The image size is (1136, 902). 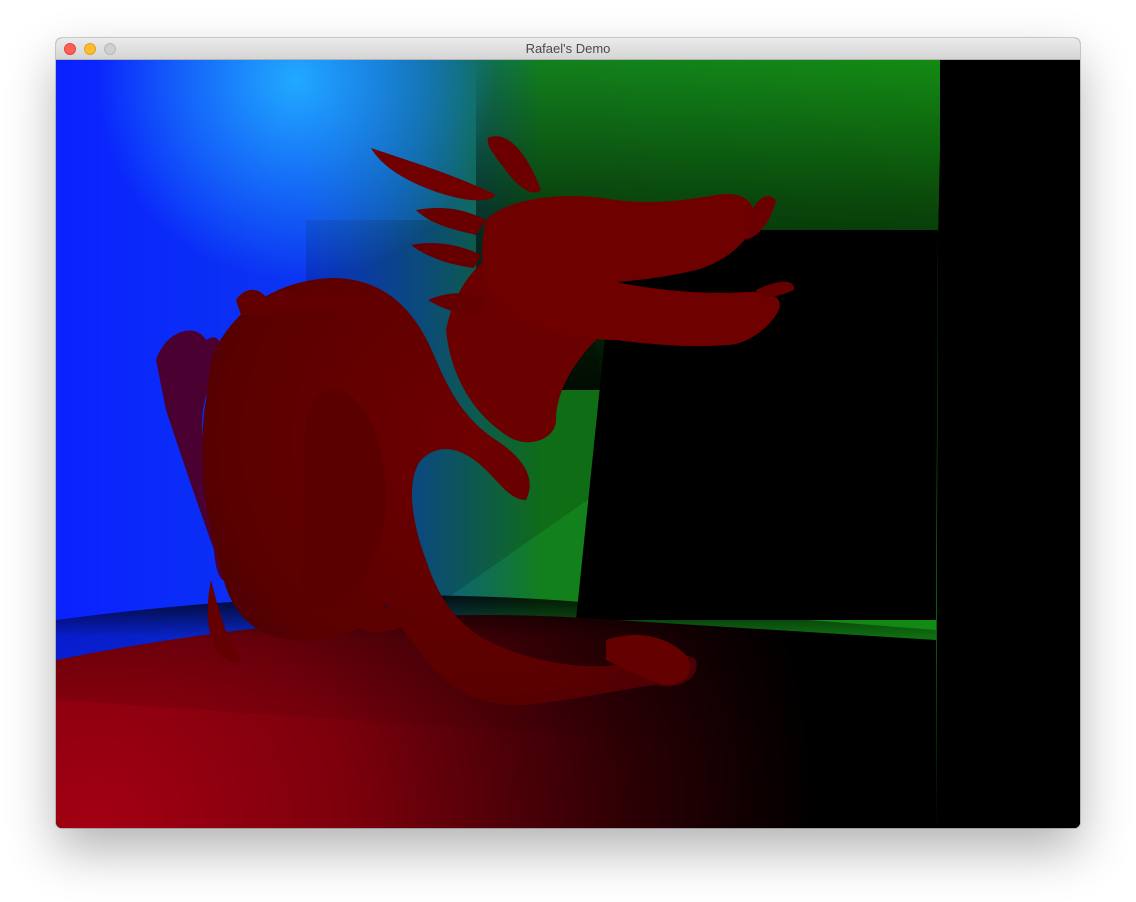 I want to click on window-title: Rafael's Demo, so click(x=568, y=48).